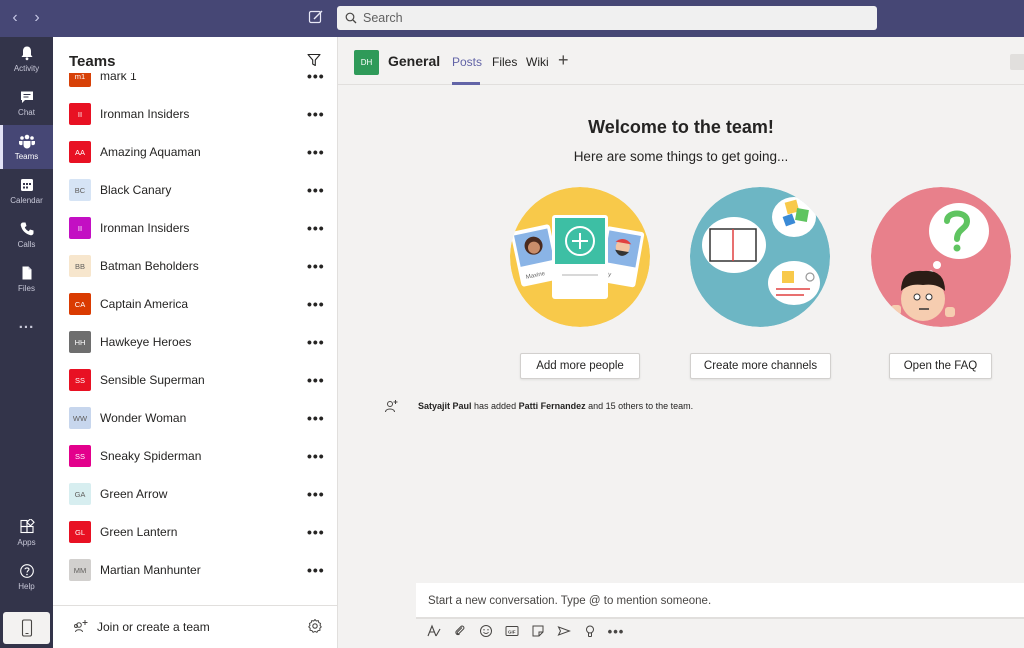 Image resolution: width=1024 pixels, height=648 pixels. Describe the element at coordinates (537, 62) in the screenshot. I see `tab-wiki: Wiki` at that location.